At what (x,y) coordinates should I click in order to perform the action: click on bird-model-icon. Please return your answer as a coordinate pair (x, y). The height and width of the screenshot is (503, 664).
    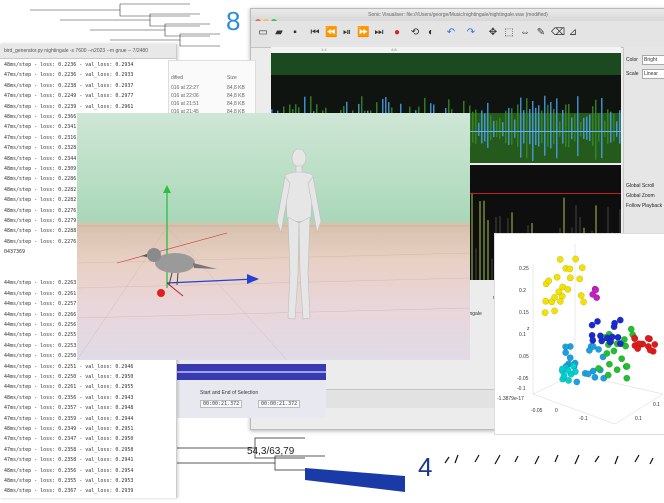
    Looking at the image, I should click on (179, 267).